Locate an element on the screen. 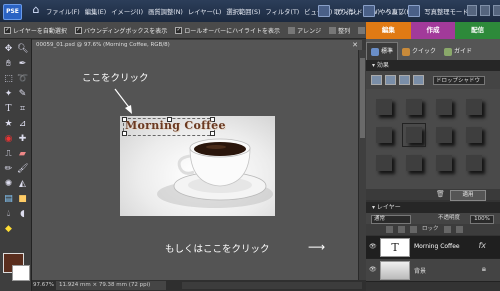 The image size is (500, 291). rollover-checkbox: ✓ is located at coordinates (179, 30).